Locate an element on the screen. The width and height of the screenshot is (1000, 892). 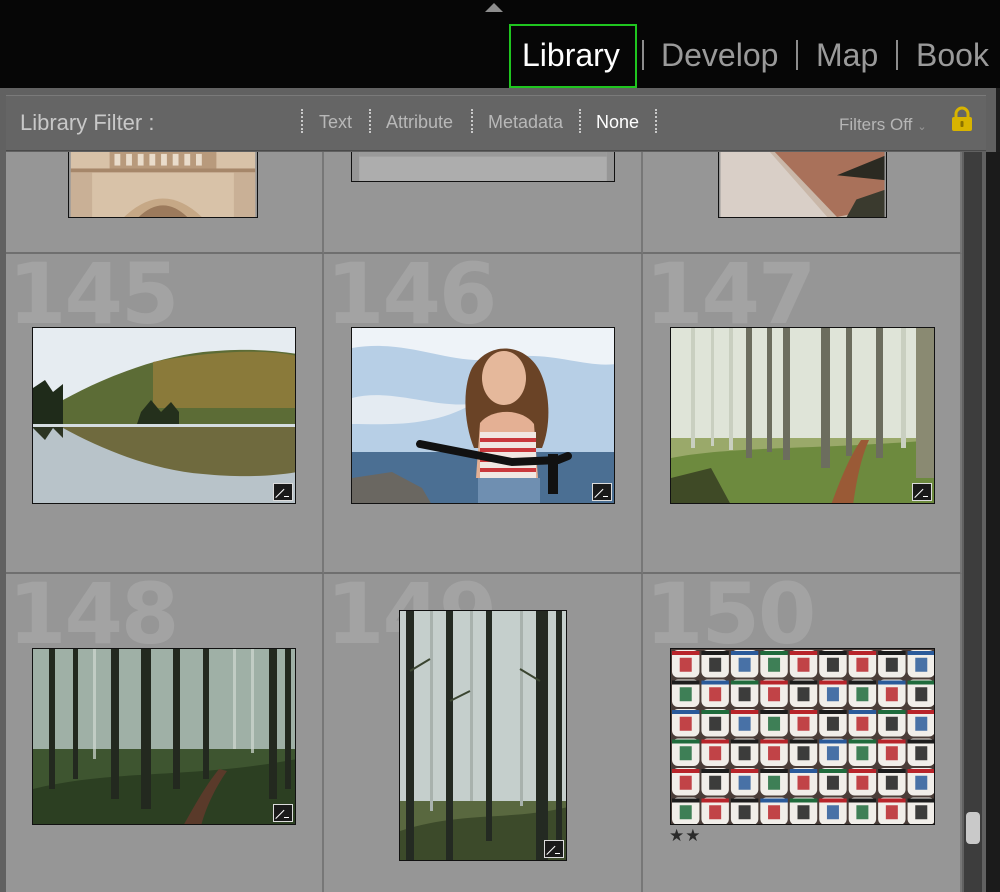
library-filter-title: Library Filter : is located at coordinates (87, 122).